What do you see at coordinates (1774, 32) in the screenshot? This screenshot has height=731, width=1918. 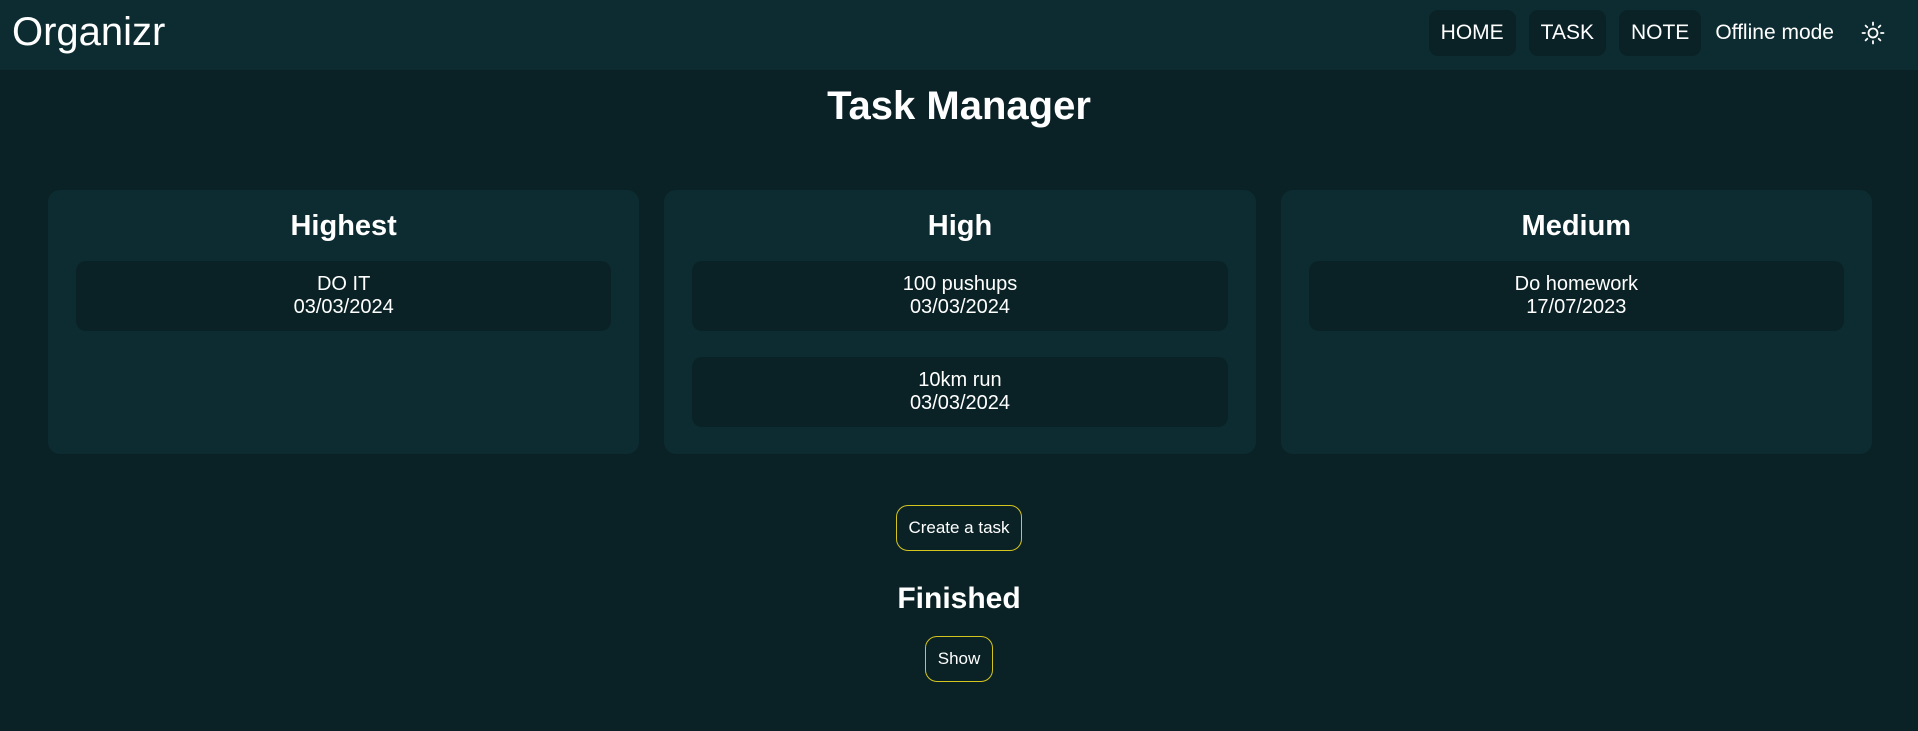 I see `offline-mode-status: Offline mode` at bounding box center [1774, 32].